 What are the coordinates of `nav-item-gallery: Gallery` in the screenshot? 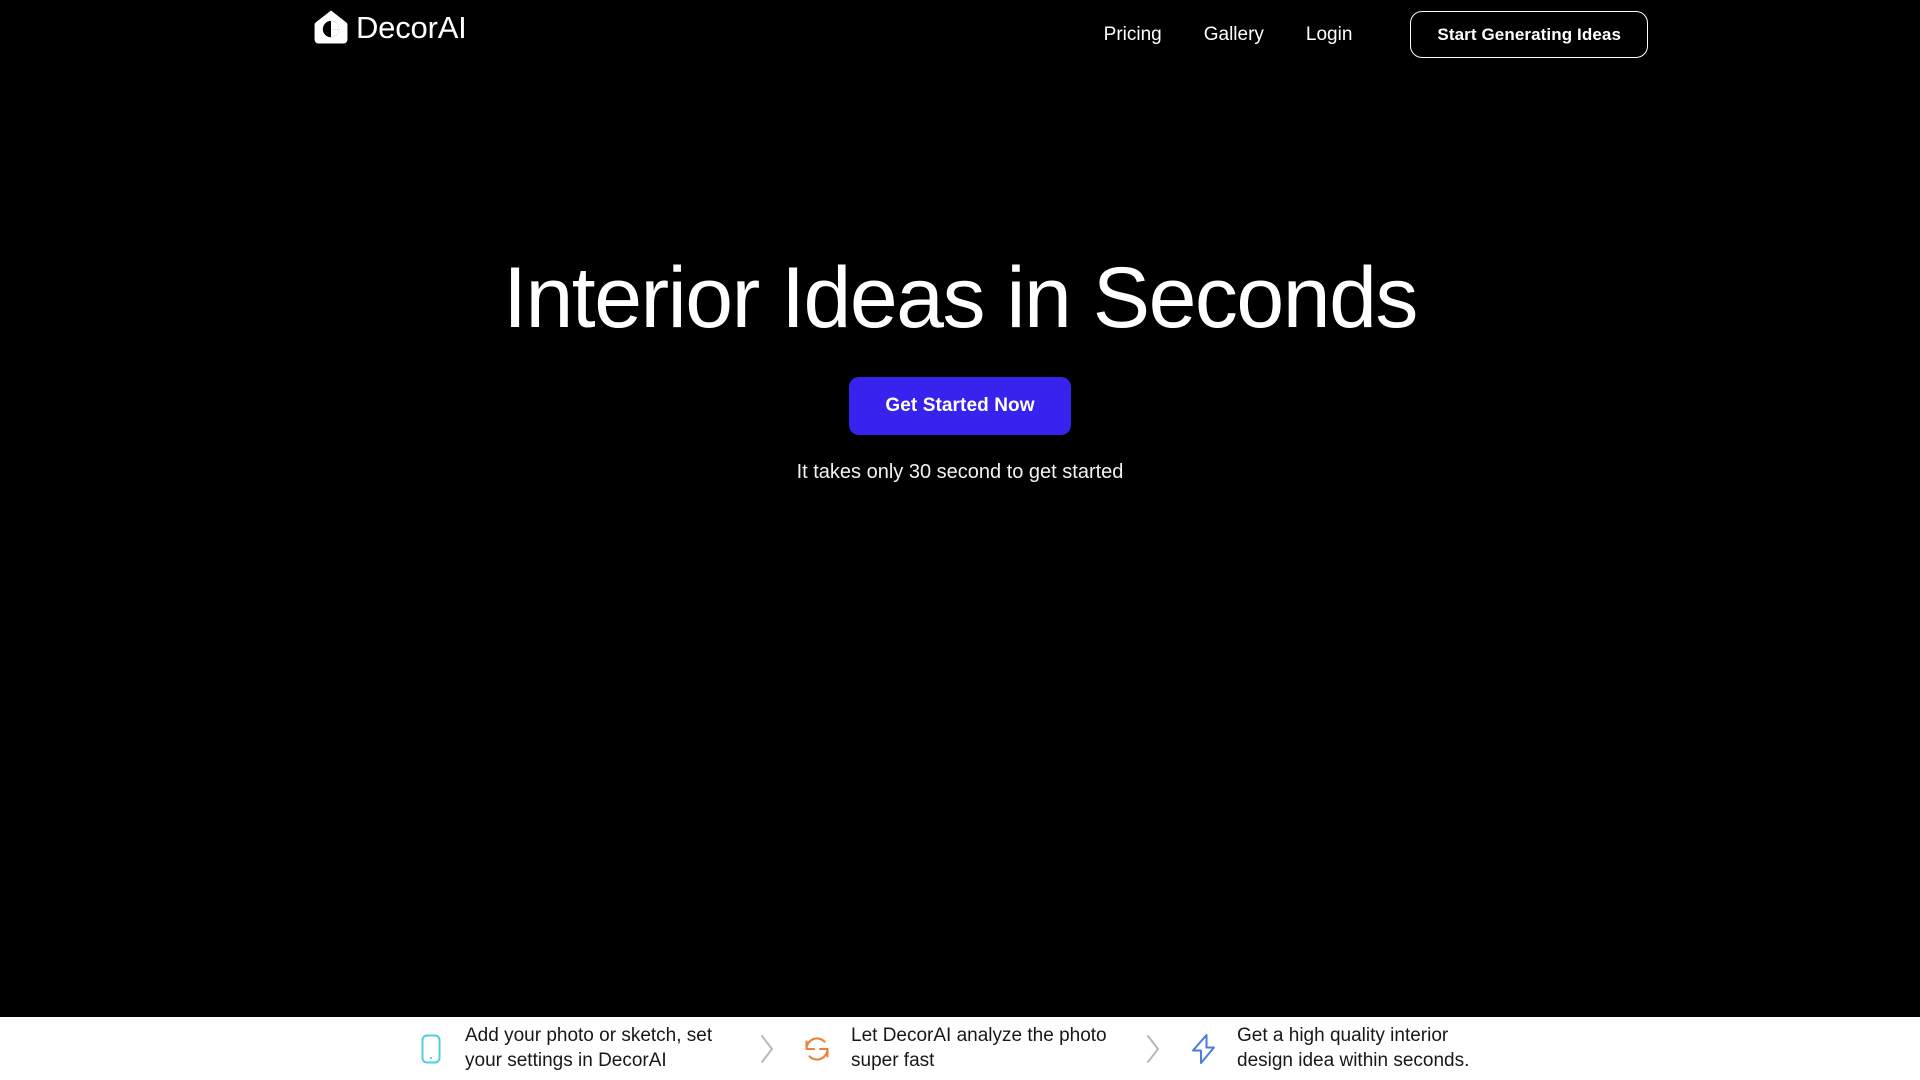 It's located at (1234, 34).